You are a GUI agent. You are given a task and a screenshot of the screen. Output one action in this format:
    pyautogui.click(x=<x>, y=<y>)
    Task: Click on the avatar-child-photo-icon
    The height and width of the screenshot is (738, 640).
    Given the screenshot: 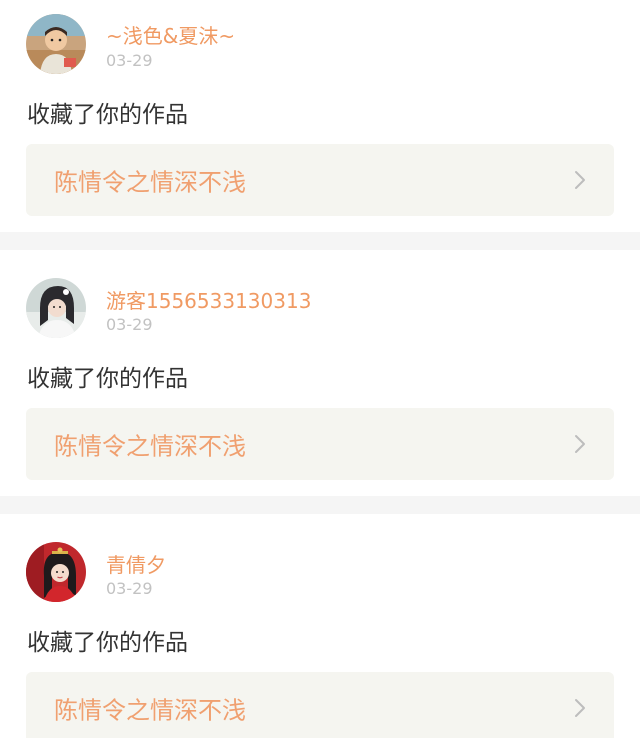 What is the action you would take?
    pyautogui.click(x=56, y=44)
    